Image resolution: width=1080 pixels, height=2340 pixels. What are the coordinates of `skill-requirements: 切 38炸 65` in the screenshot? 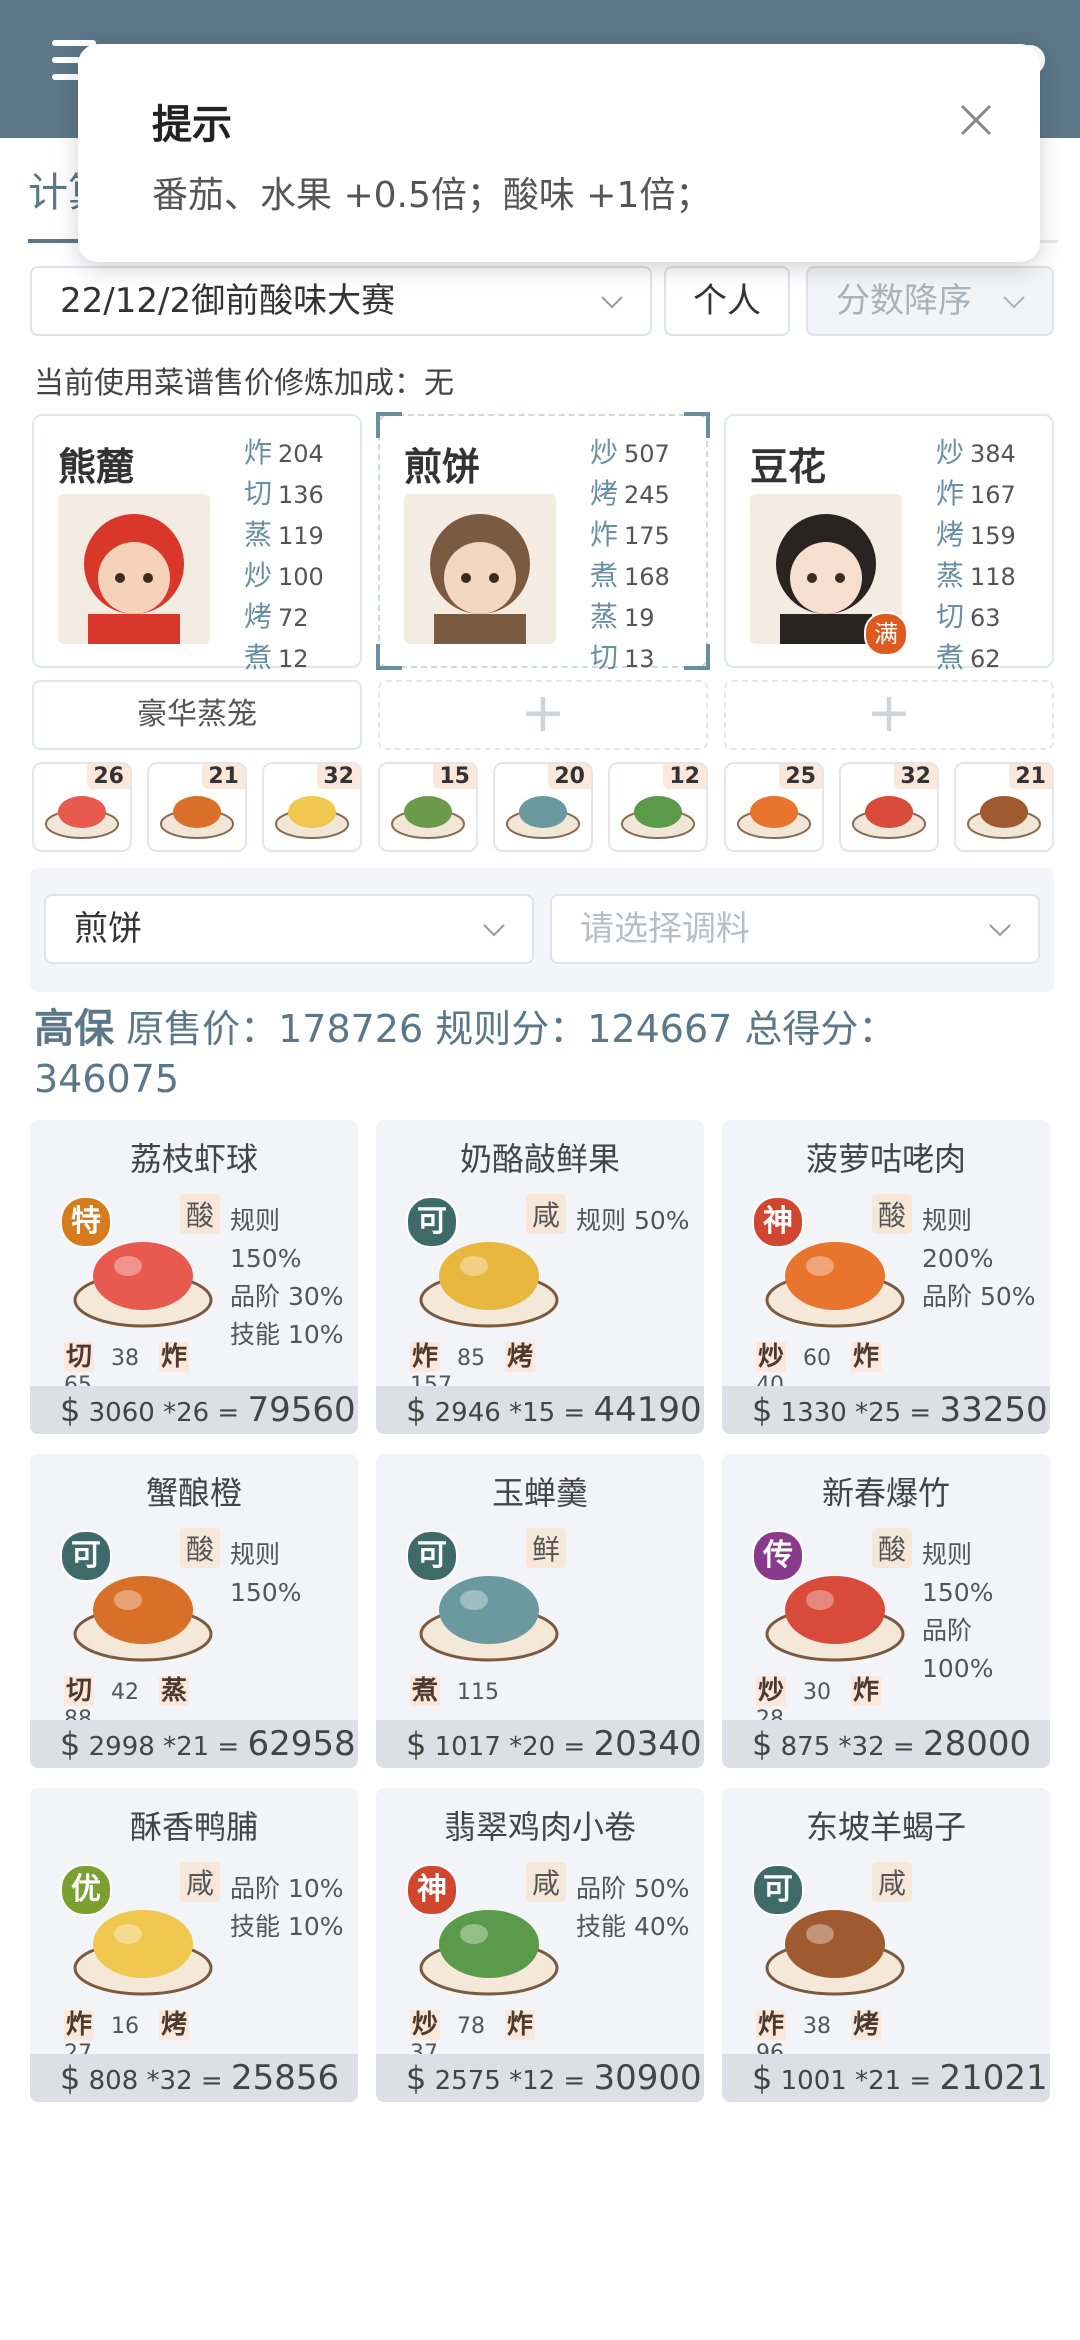 It's located at (159, 1367).